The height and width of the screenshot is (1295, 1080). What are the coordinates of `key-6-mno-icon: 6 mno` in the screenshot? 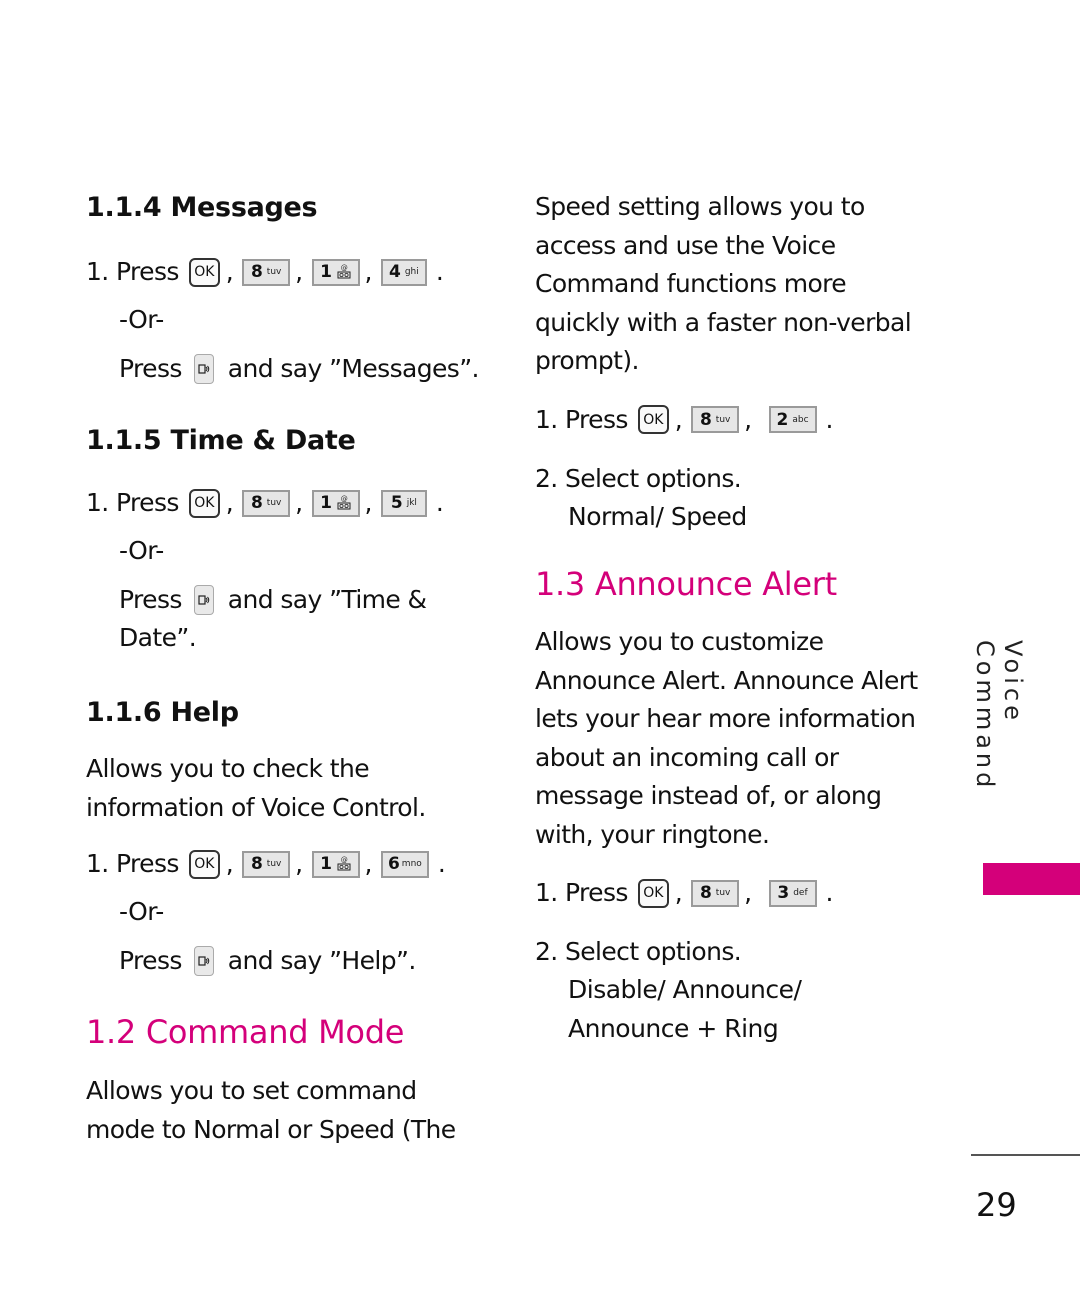 It's located at (404, 864).